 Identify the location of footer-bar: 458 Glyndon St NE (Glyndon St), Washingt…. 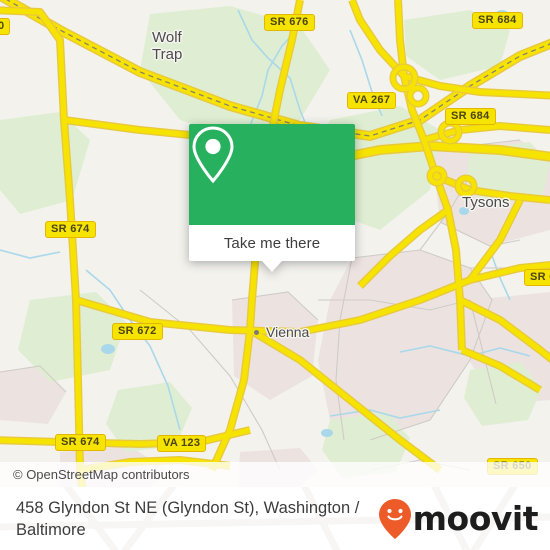
(275, 518).